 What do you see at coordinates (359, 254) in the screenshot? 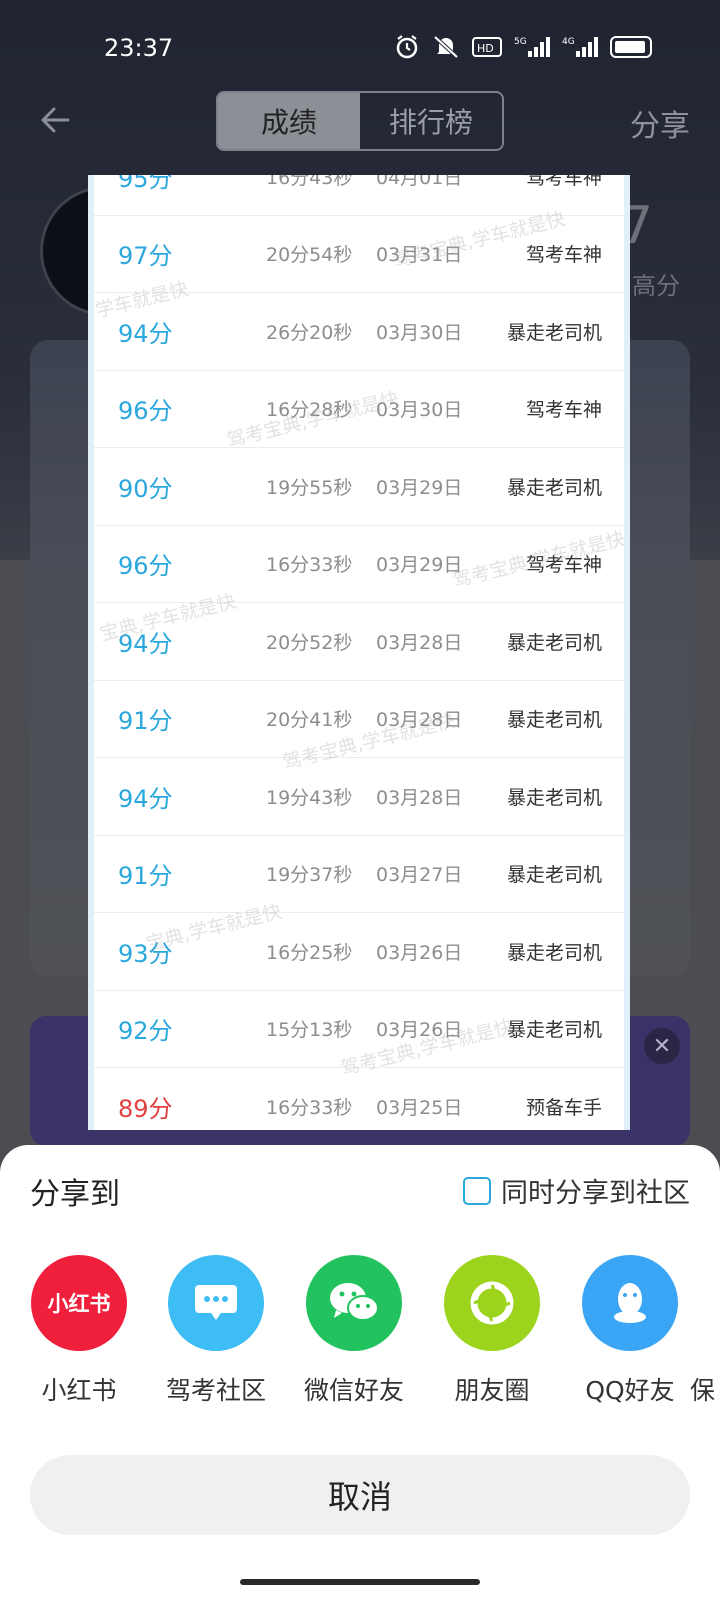
I see `score-row: 97分 20分54秒 03月31日 驾考车神` at bounding box center [359, 254].